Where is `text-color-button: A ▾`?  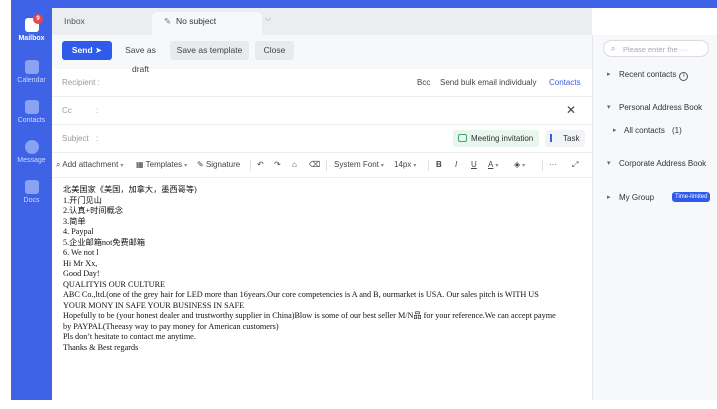
text-color-button: A ▾ is located at coordinates (493, 164).